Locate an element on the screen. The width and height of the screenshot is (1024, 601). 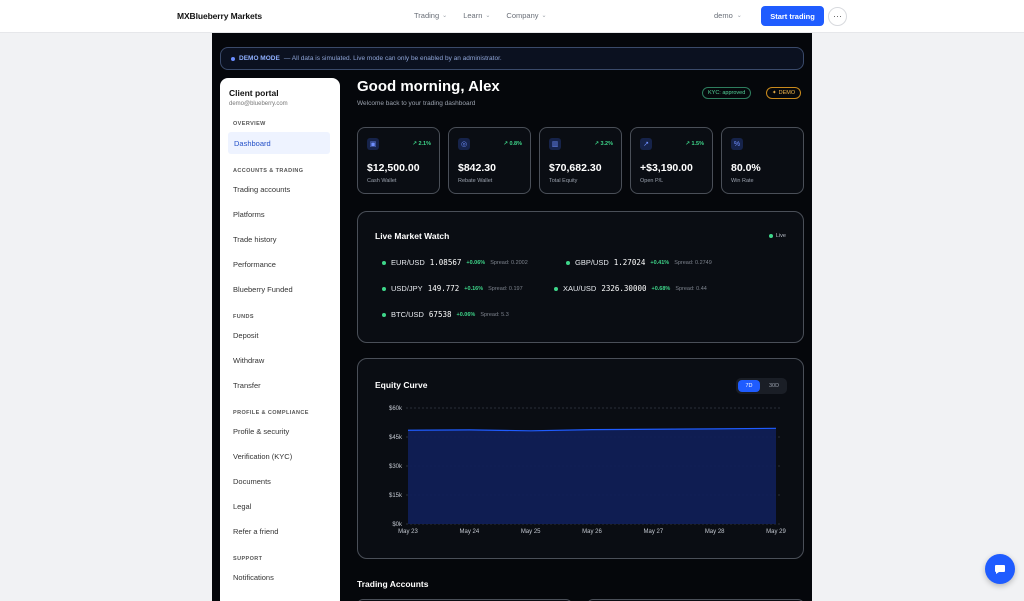
y-tick-label: $60k is located at coordinates (396, 409).